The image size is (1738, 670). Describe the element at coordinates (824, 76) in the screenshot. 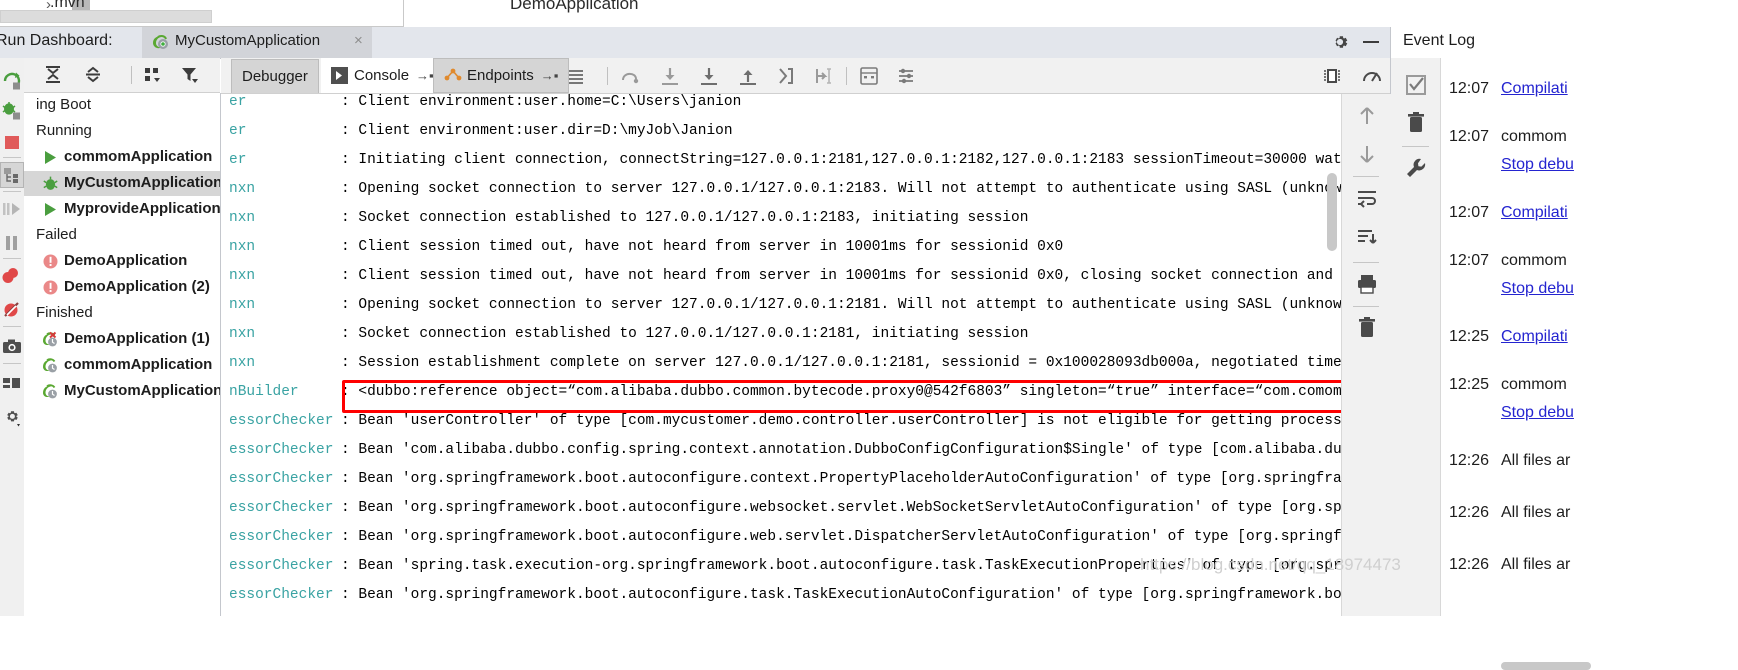

I see `run-to-cursor-button` at that location.